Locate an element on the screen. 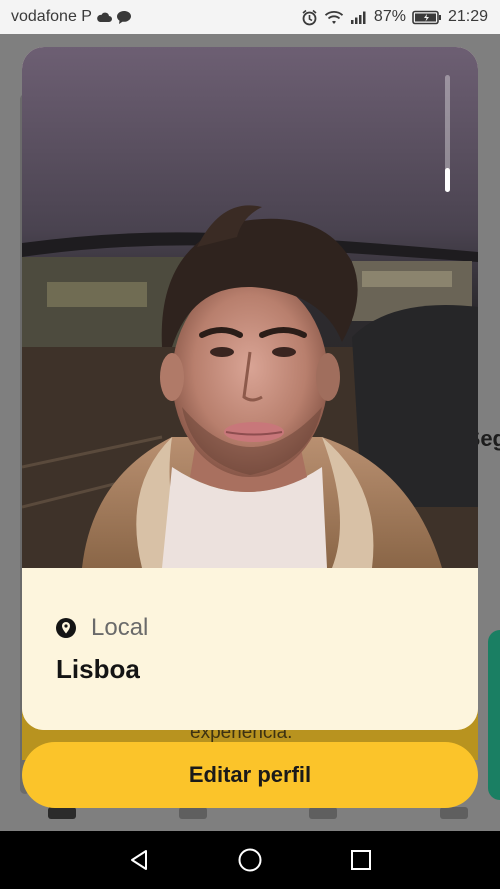 The image size is (500, 889). message-icon is located at coordinates (124, 17).